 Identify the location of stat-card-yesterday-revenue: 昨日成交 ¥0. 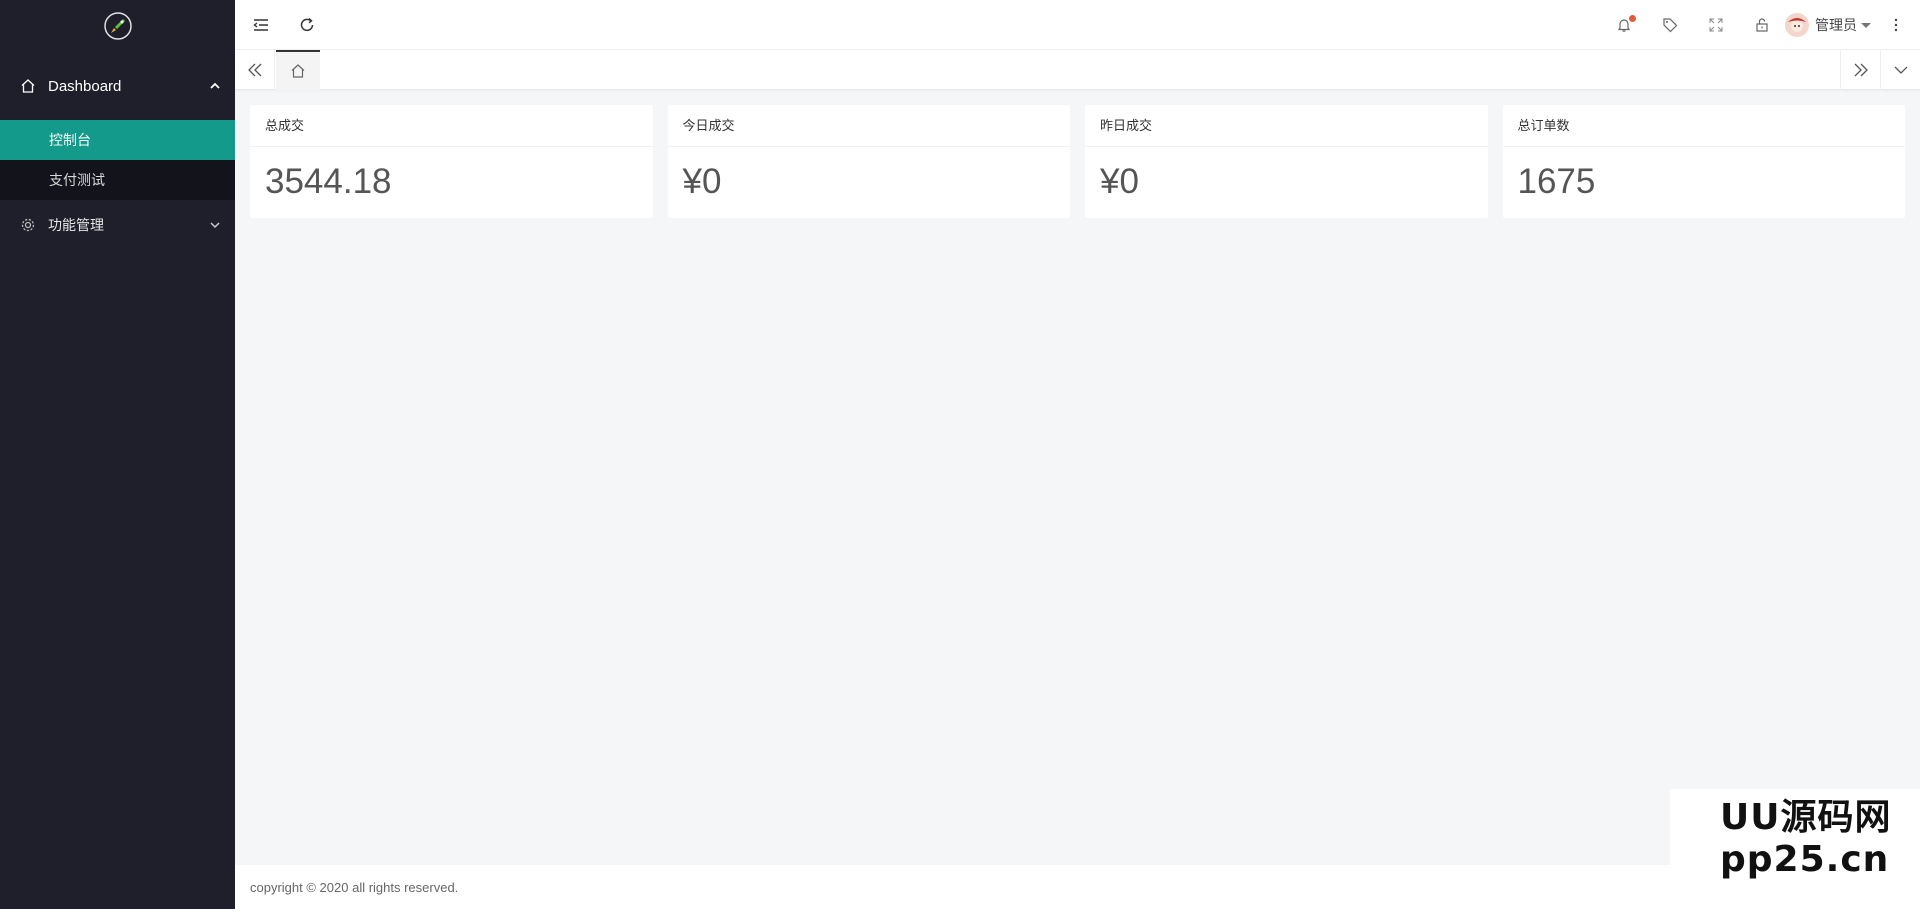
(1286, 161).